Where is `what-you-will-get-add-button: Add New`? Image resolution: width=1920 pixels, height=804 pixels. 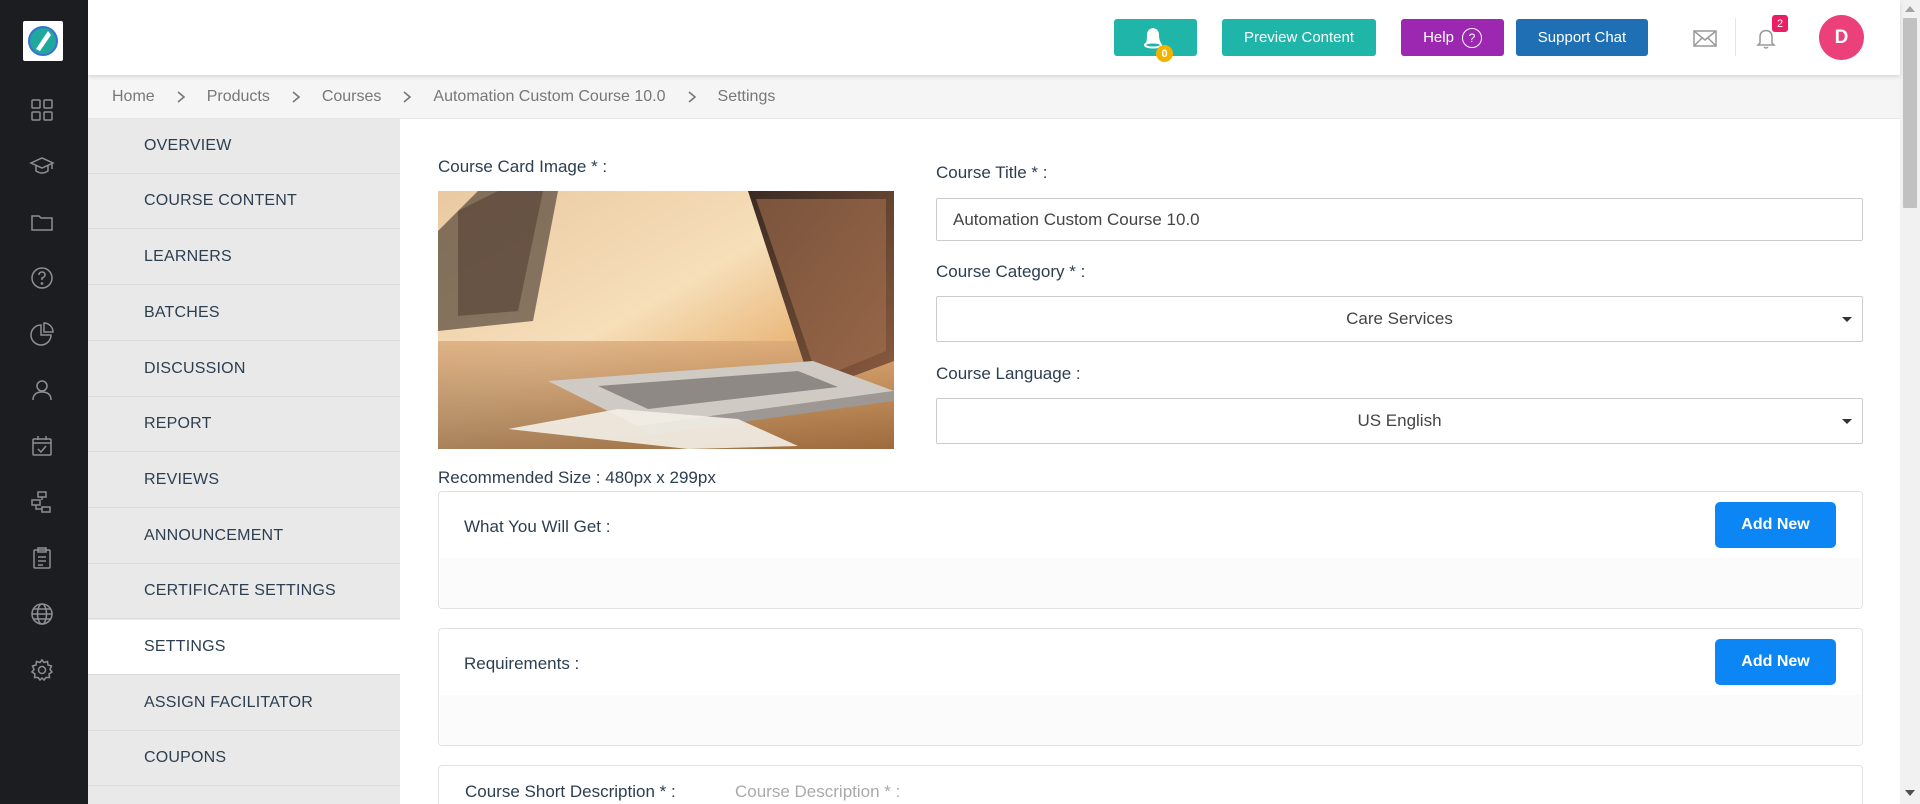
what-you-will-get-add-button: Add New is located at coordinates (1775, 525).